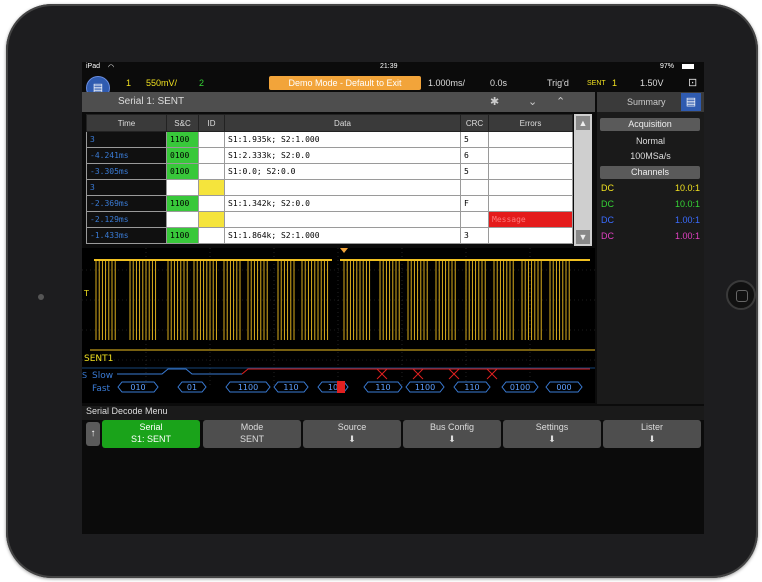  What do you see at coordinates (474, 123) in the screenshot?
I see `col-crc: CRC` at bounding box center [474, 123].